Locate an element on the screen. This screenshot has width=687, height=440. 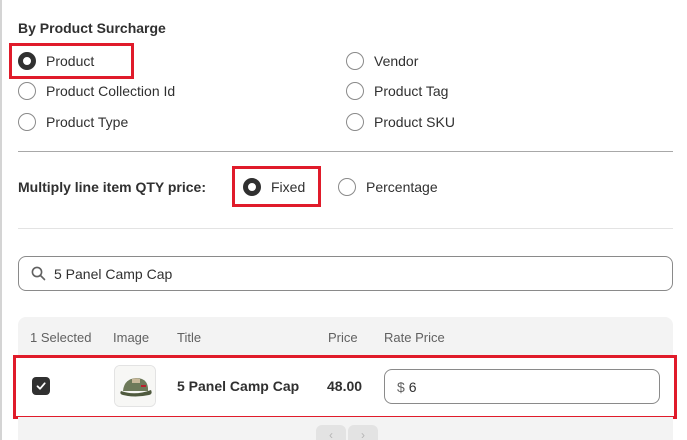
radio-product-collection-id-label: Product Collection Id is located at coordinates (111, 91).